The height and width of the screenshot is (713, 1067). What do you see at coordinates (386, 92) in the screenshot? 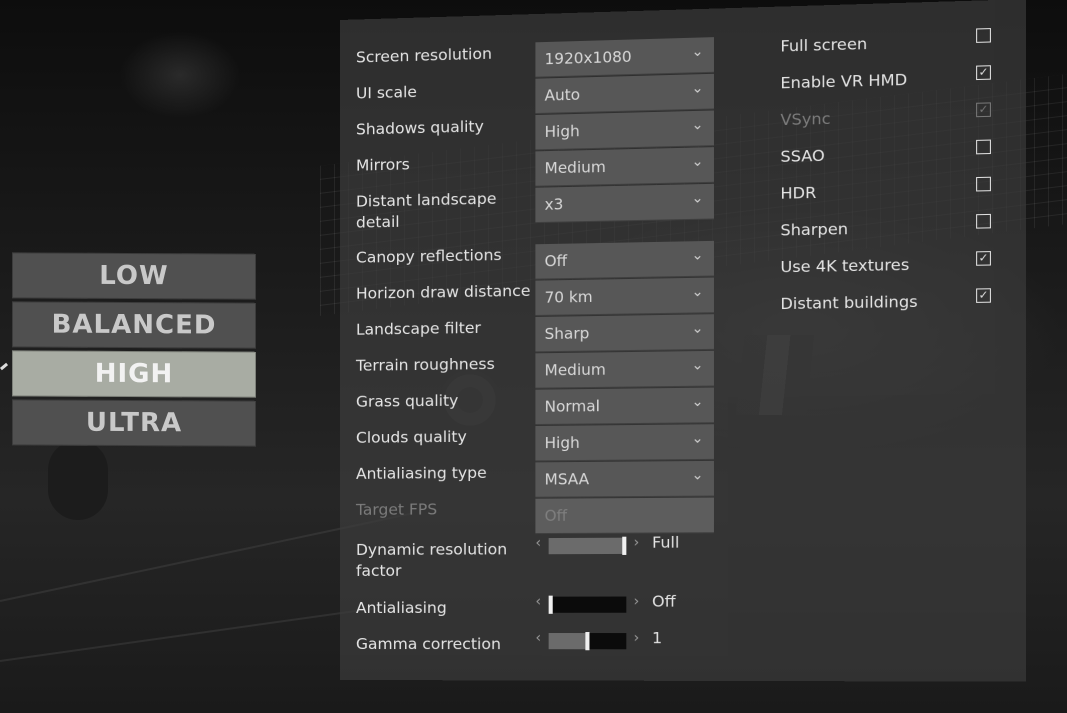
I see `setting-label: UI scale` at bounding box center [386, 92].